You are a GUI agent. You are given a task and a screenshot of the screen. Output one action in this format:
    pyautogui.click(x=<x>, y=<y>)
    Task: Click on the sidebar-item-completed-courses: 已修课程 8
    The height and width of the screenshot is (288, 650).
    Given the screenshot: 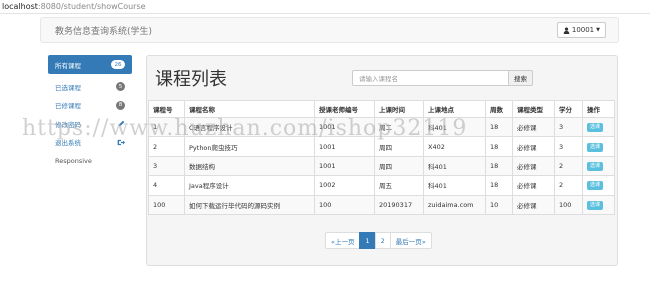 What is the action you would take?
    pyautogui.click(x=90, y=105)
    